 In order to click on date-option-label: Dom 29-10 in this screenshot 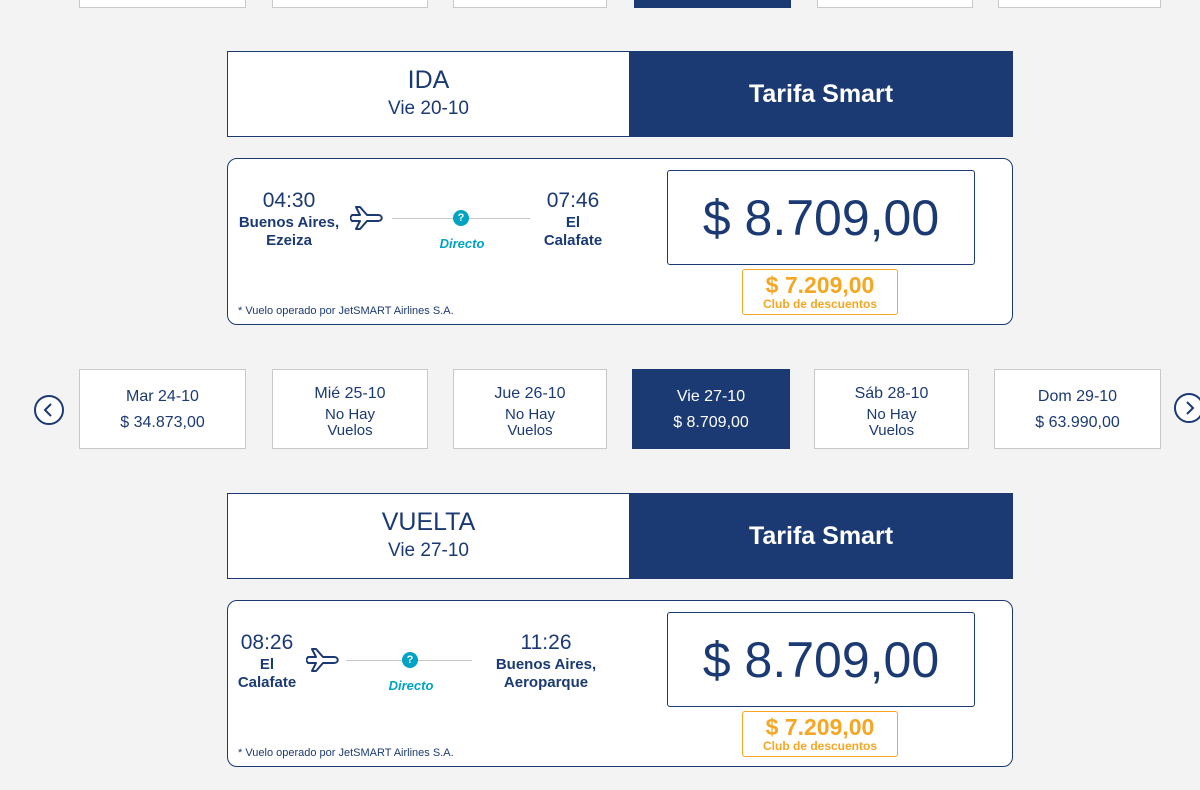, I will do `click(1077, 396)`.